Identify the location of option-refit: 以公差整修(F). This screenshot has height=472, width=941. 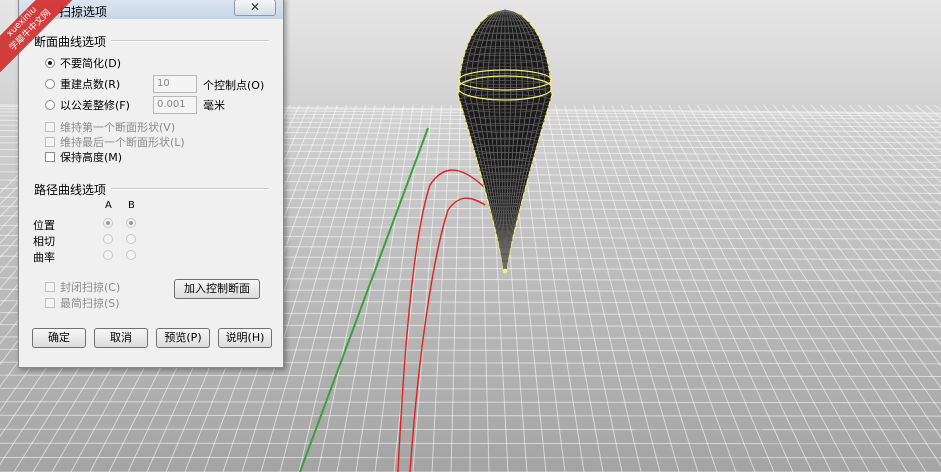
(87, 105).